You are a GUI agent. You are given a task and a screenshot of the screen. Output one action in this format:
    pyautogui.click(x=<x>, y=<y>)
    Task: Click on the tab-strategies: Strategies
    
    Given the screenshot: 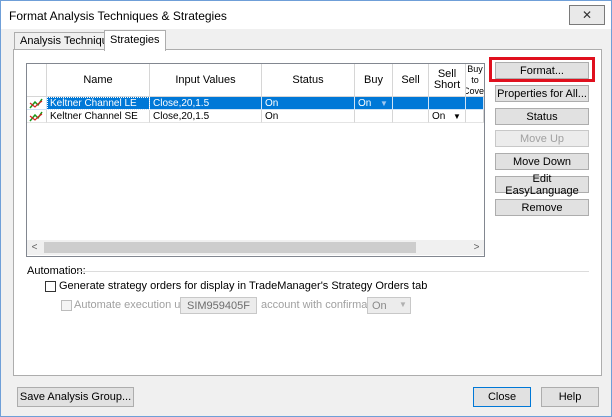 What is the action you would take?
    pyautogui.click(x=135, y=40)
    